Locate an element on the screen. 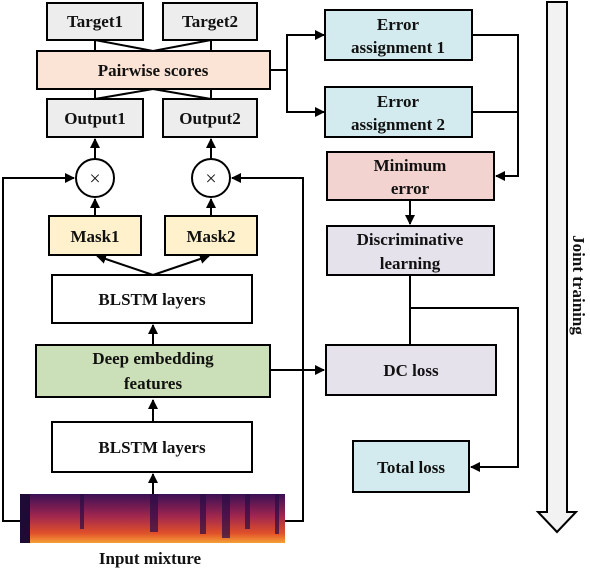  embedding-label-2: features is located at coordinates (153, 383).